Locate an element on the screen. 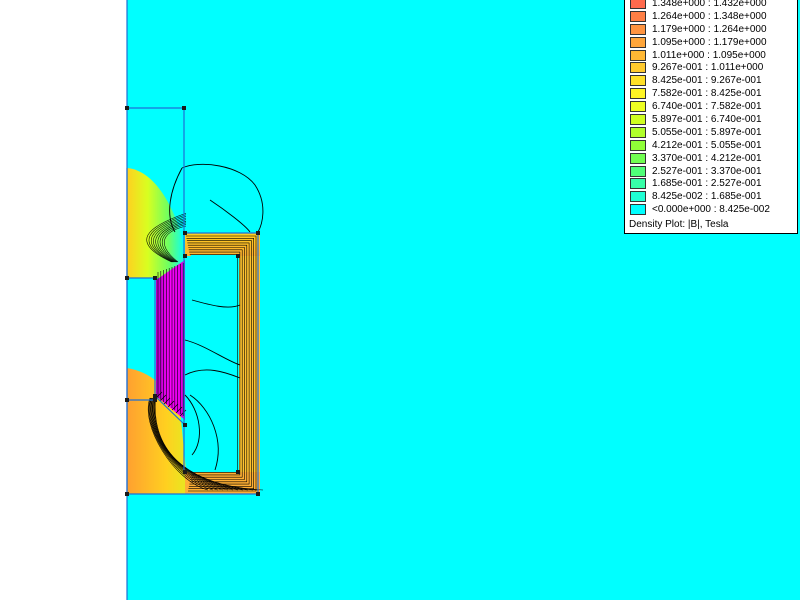  legend-label: 7.582e-001 : 8.425e-001 is located at coordinates (707, 94).